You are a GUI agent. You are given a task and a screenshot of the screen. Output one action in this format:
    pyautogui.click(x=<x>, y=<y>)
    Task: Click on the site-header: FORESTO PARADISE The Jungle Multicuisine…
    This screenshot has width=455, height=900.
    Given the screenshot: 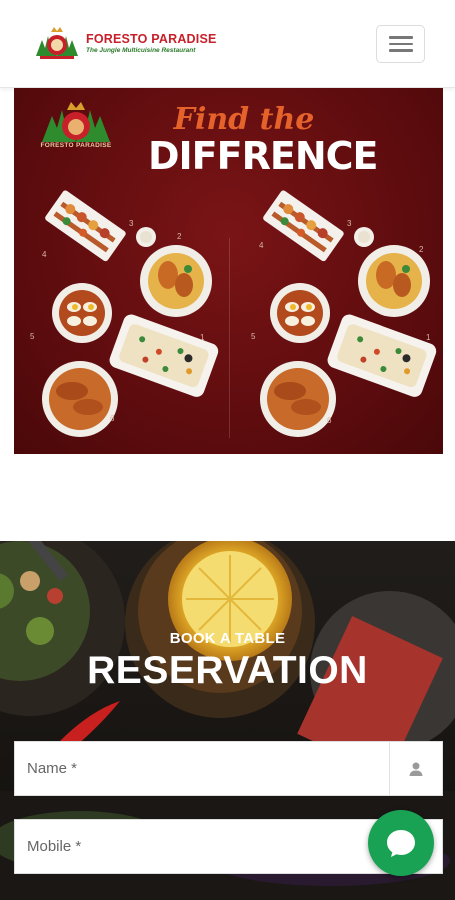 What is the action you would take?
    pyautogui.click(x=227, y=44)
    